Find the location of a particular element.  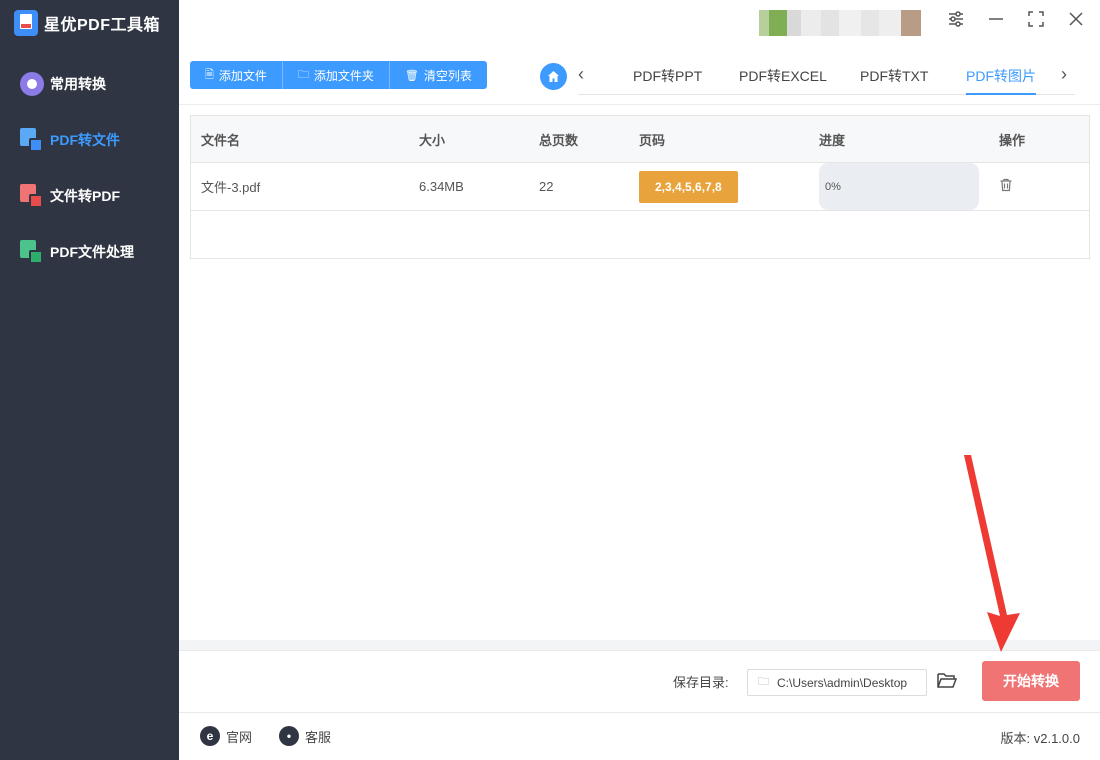

file-pages: 22 is located at coordinates (546, 186).